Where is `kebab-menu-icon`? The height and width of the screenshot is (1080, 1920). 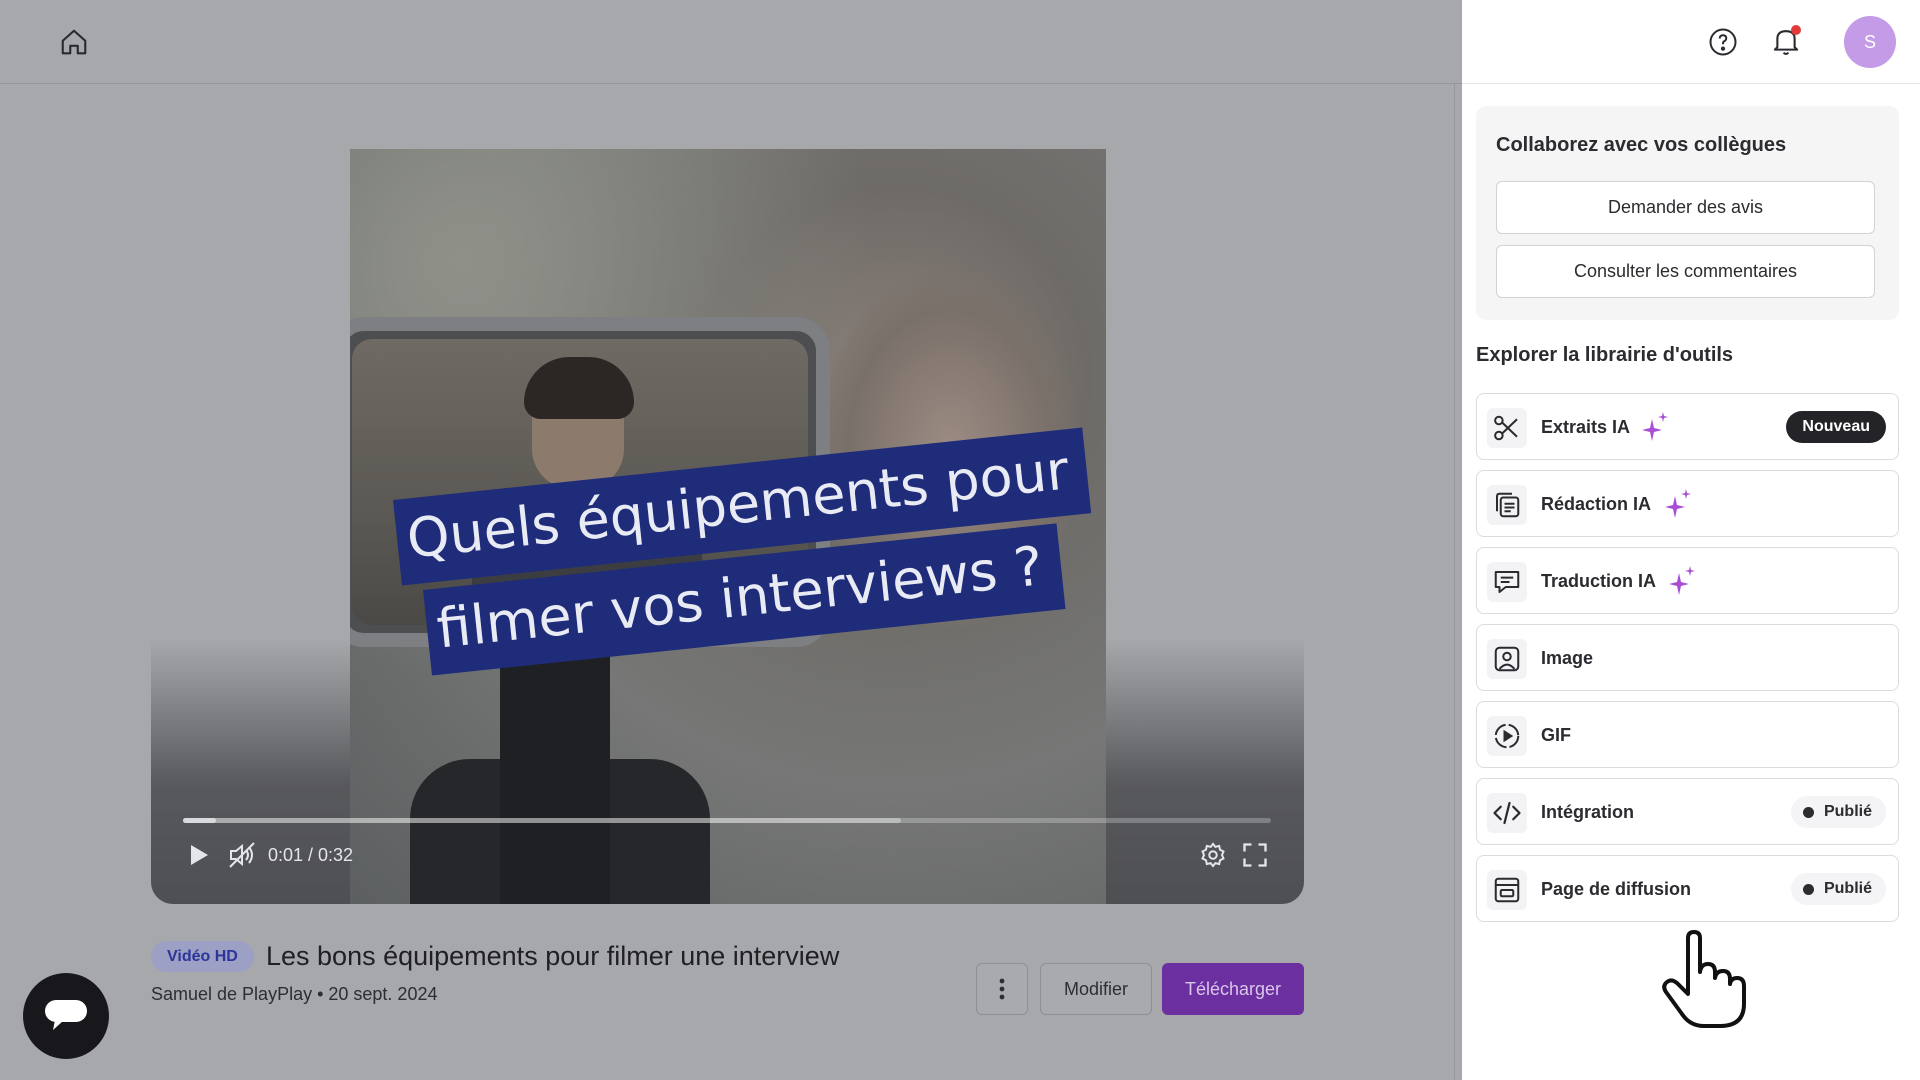
kebab-menu-icon is located at coordinates (1002, 989).